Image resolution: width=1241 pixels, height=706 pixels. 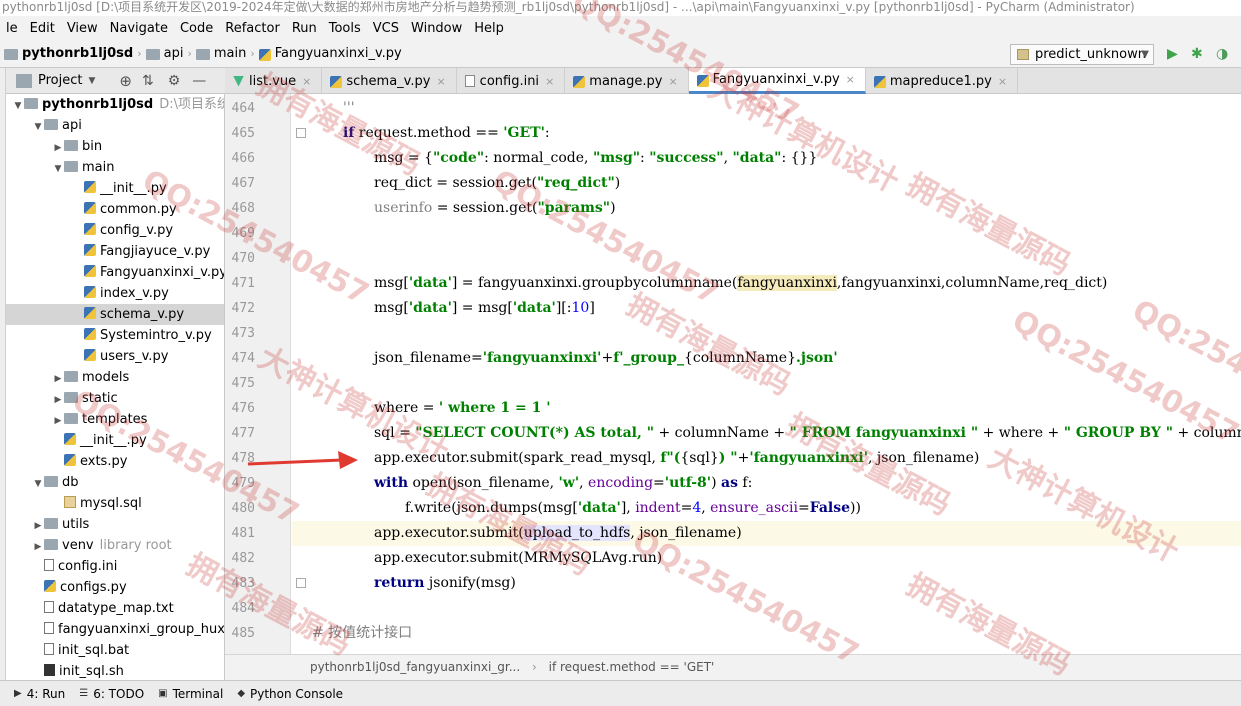 I want to click on run-tool-button: ▶ 4: Run, so click(x=39, y=694).